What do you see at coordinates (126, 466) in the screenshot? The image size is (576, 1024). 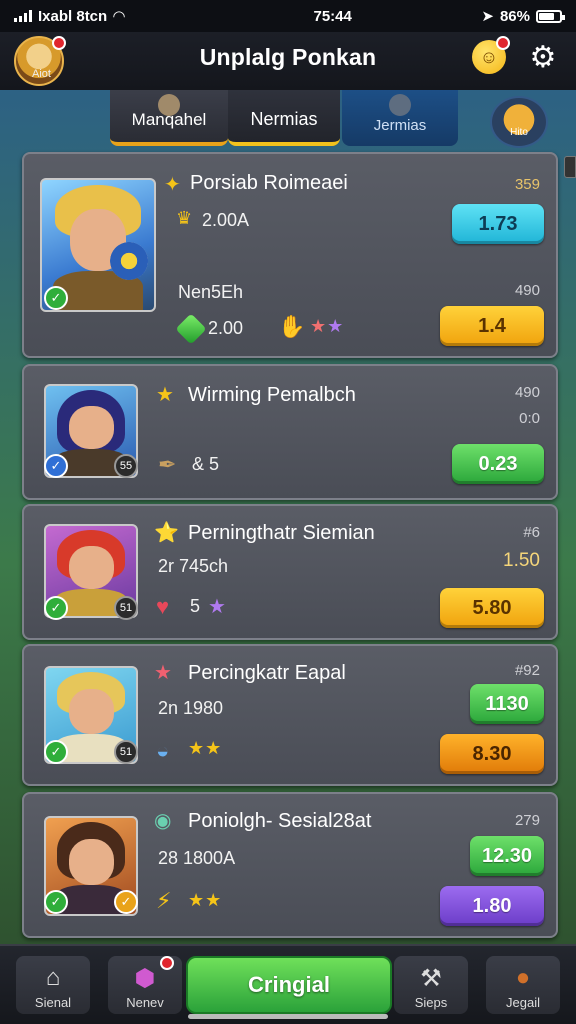 I see `level-badge: 55` at bounding box center [126, 466].